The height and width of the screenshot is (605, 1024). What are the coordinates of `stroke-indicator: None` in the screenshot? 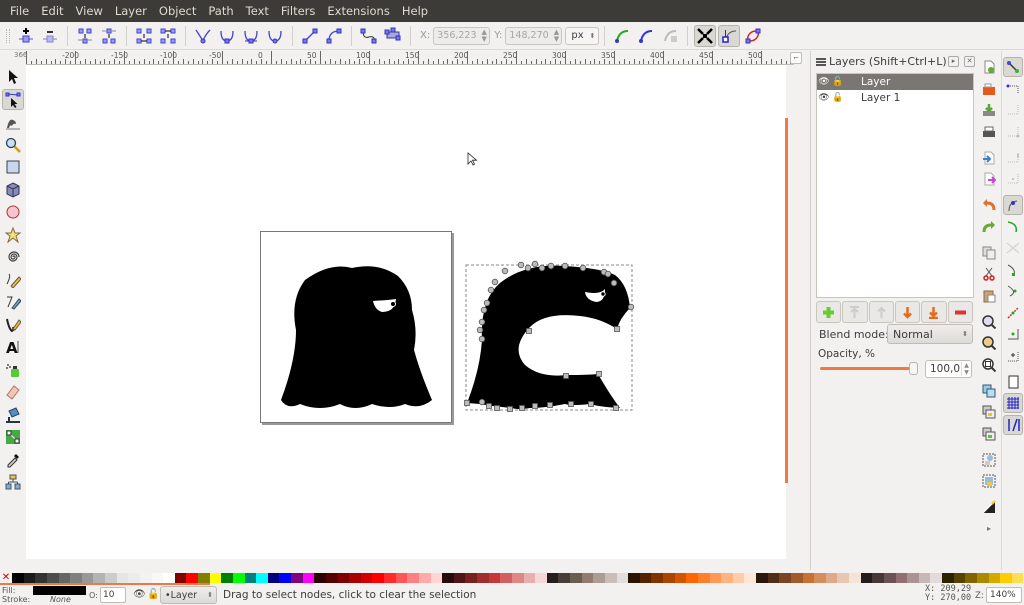 It's located at (60, 599).